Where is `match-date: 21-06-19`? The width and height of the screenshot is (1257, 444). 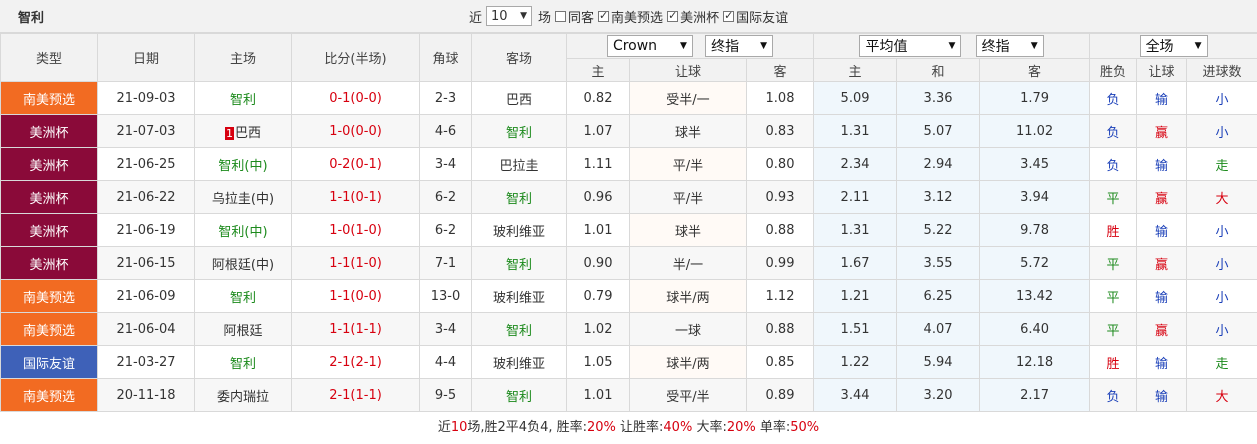 match-date: 21-06-19 is located at coordinates (146, 230).